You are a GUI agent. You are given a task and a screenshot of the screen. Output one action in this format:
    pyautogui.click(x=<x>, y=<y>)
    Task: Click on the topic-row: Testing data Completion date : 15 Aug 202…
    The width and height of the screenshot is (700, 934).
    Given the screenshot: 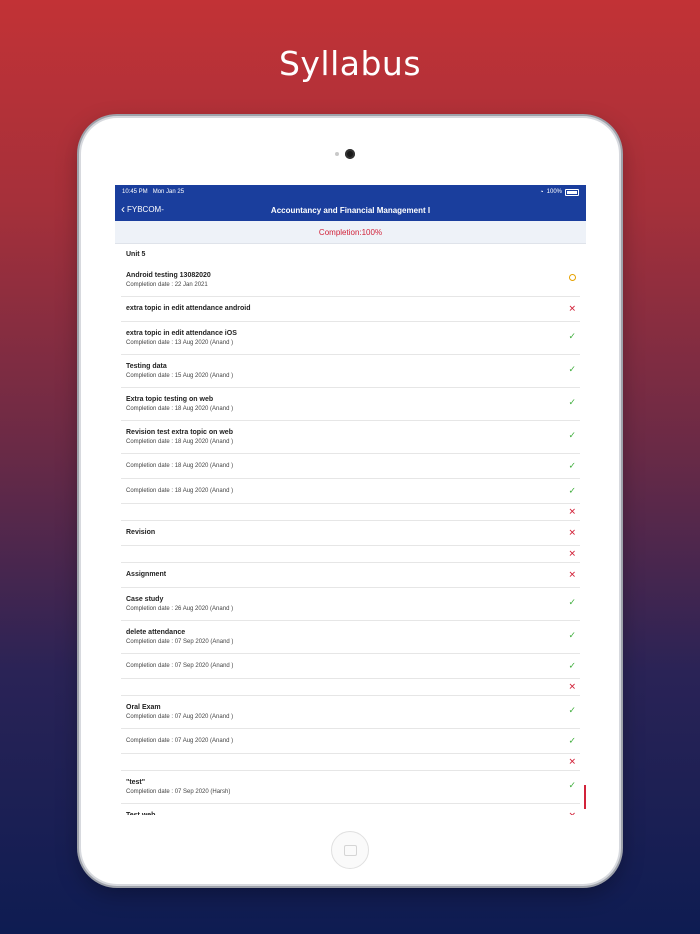 What is the action you would take?
    pyautogui.click(x=350, y=371)
    